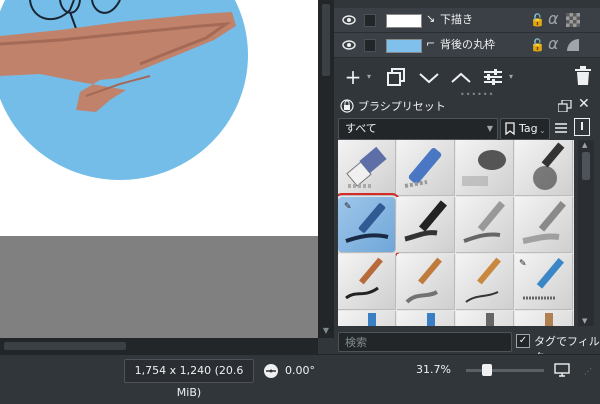 The image size is (600, 404). Describe the element at coordinates (433, 370) in the screenshot. I see `zoom-level: 31.7%` at that location.